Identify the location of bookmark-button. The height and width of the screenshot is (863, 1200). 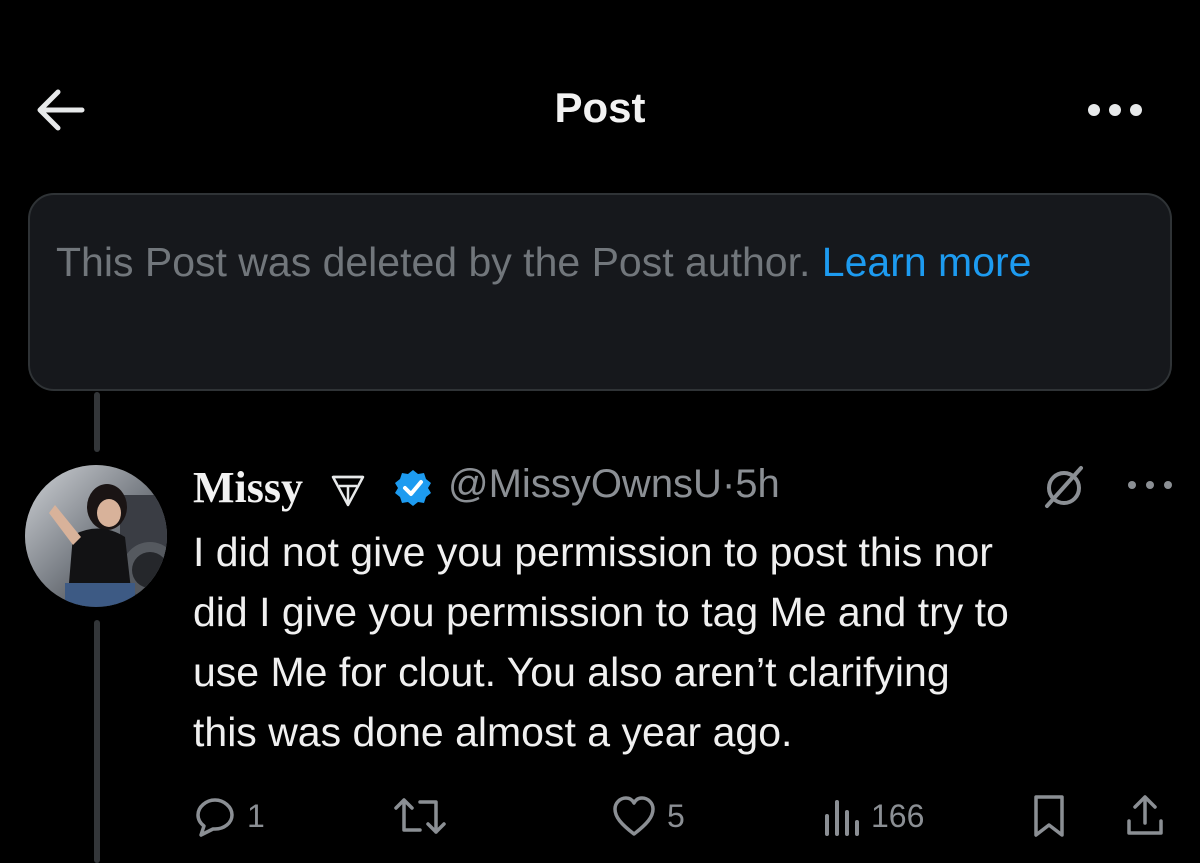
(1049, 816).